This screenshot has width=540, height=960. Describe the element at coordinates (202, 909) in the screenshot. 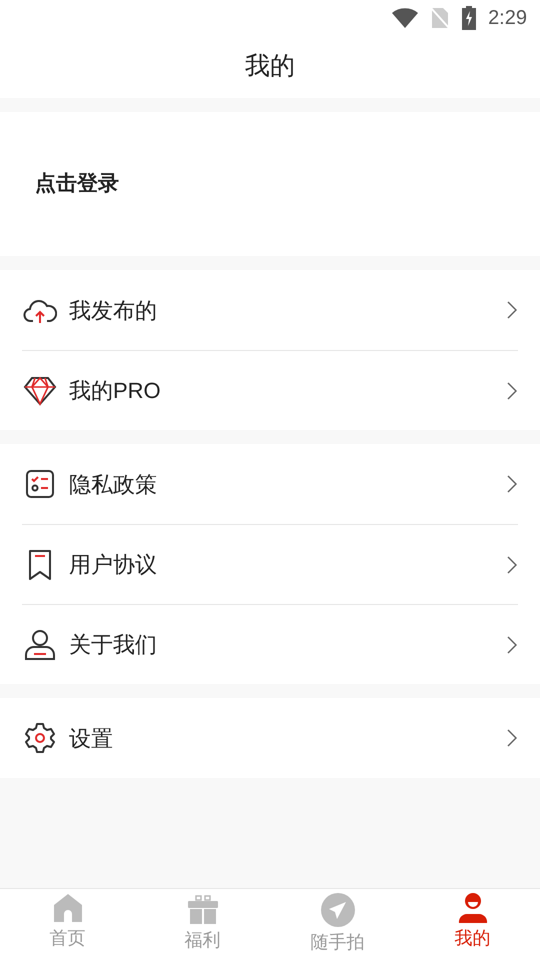

I see `gift-icon` at that location.